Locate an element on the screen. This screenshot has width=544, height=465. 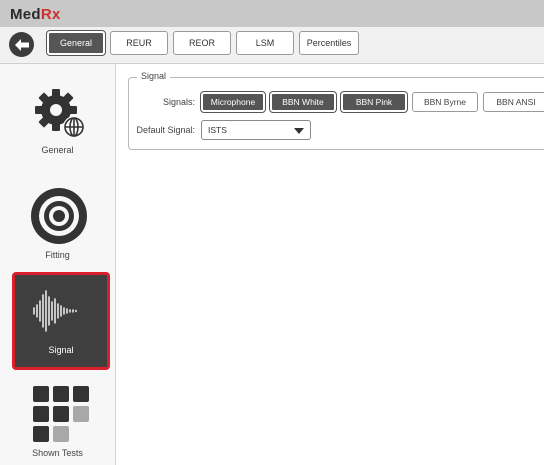
signal-microphone-button: Microphone is located at coordinates (233, 102).